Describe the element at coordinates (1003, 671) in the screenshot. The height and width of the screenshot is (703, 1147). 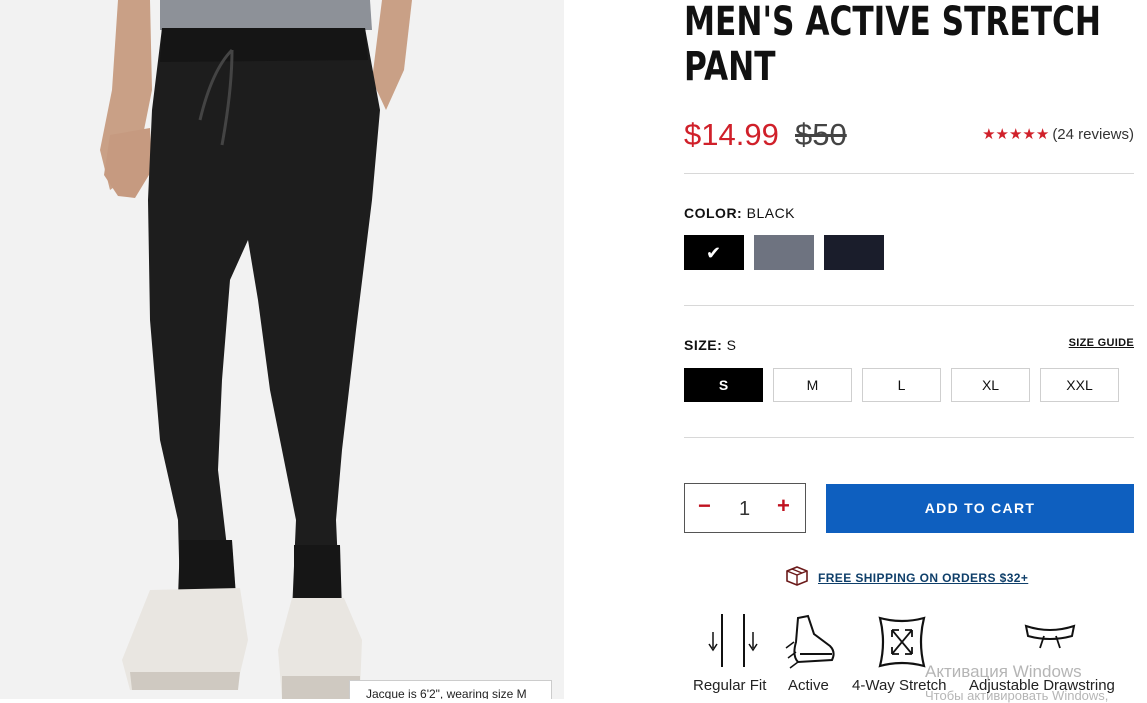
I see `windows-activation-watermark: Активация Windows` at that location.